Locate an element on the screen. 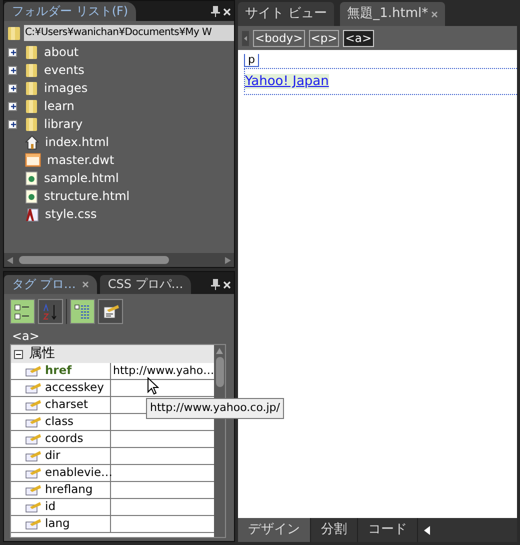 This screenshot has width=520, height=545. list-view-icon is located at coordinates (82, 311).